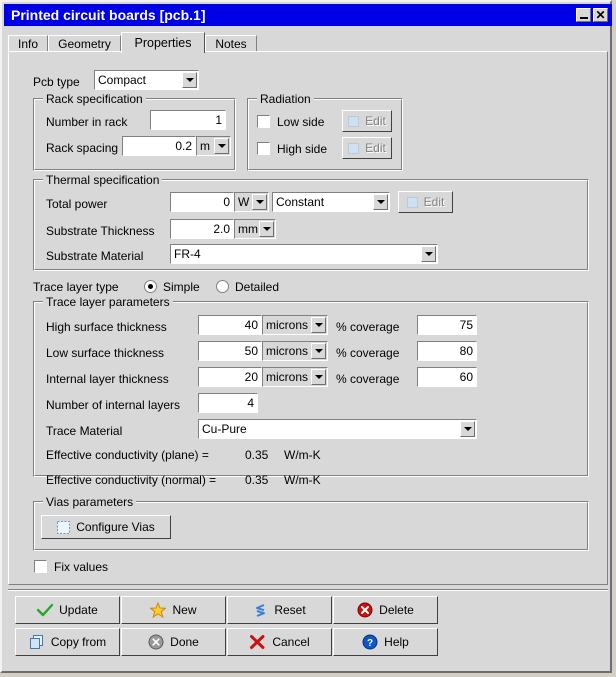 The width and height of the screenshot is (616, 677). I want to click on button-area-separator, so click(308, 590).